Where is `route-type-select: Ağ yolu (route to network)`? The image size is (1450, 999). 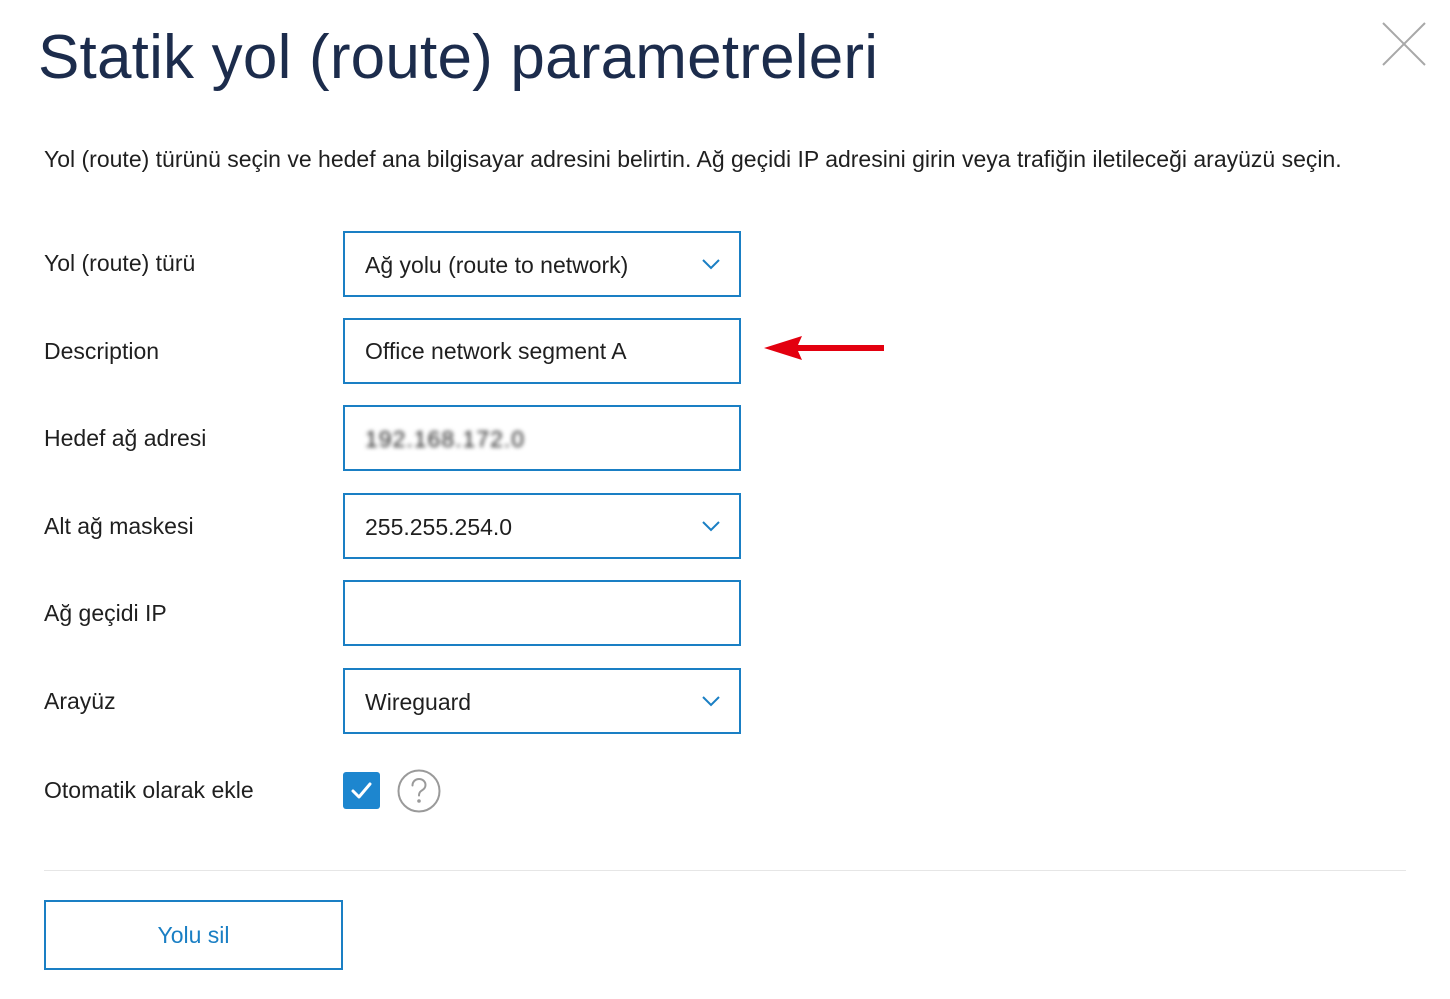 route-type-select: Ağ yolu (route to network) is located at coordinates (542, 264).